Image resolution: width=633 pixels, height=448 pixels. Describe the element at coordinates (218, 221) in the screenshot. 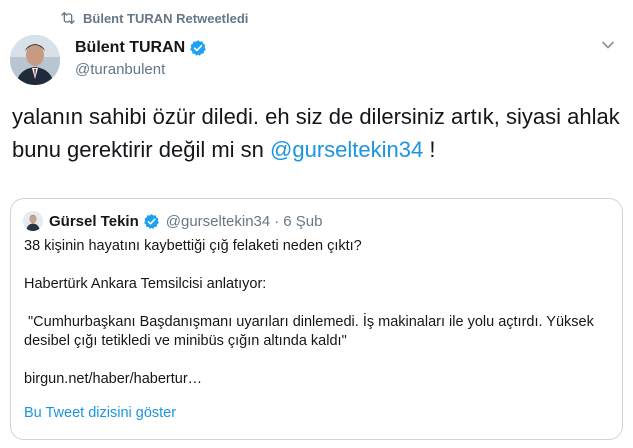

I see `quoted-author-handle: @gurseltekin34` at that location.